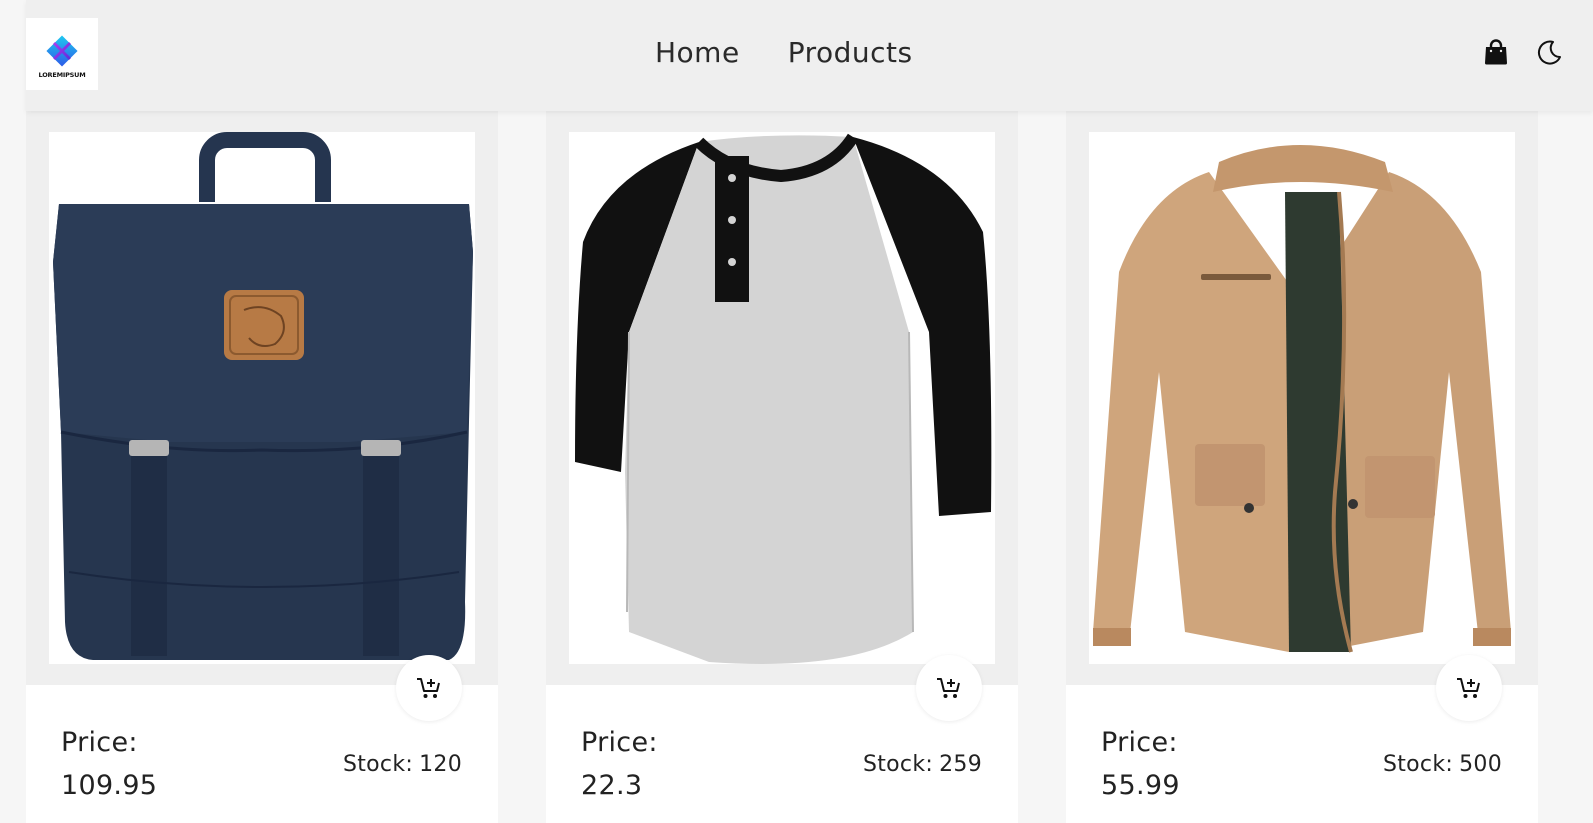 This screenshot has height=823, width=1593. I want to click on stock-info: Stock: 259, so click(922, 764).